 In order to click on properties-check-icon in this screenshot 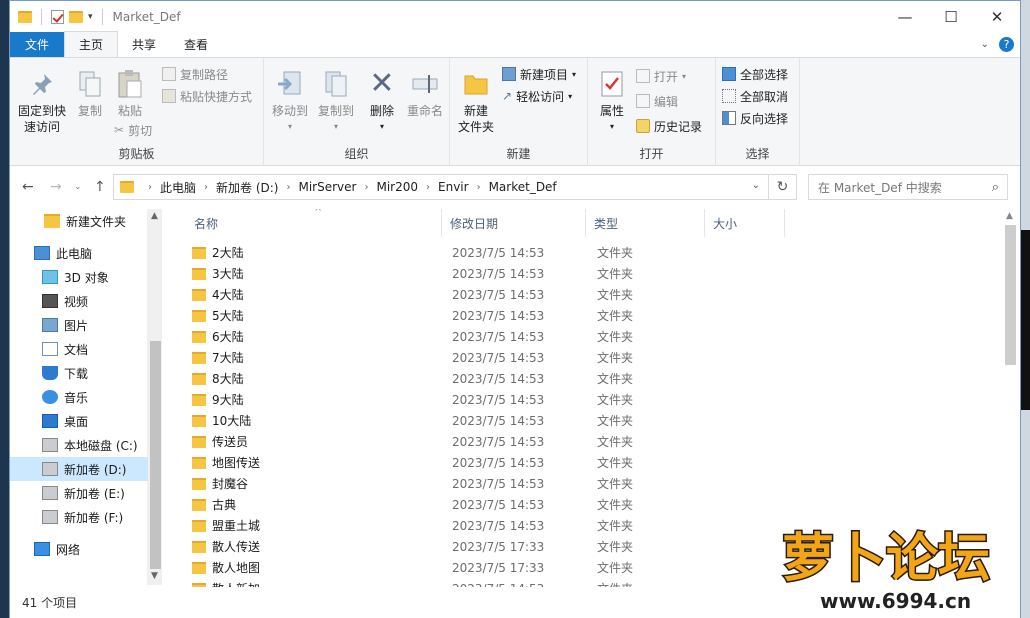, I will do `click(57, 16)`.